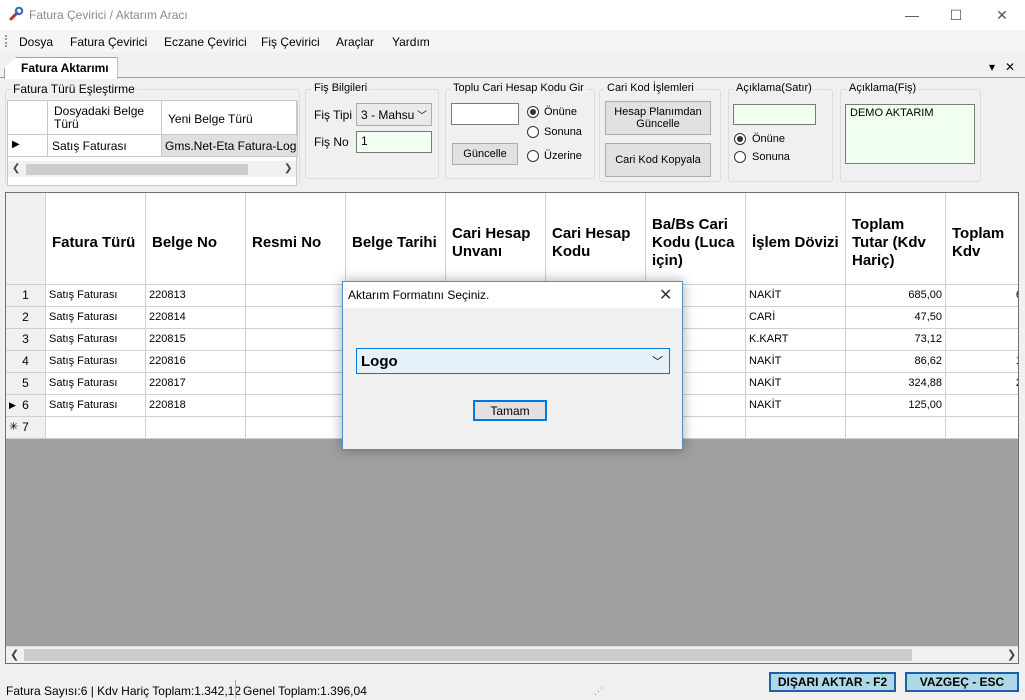 Image resolution: width=1025 pixels, height=700 pixels. I want to click on aciklama-satir-legend: Açıklama(Satır), so click(774, 88).